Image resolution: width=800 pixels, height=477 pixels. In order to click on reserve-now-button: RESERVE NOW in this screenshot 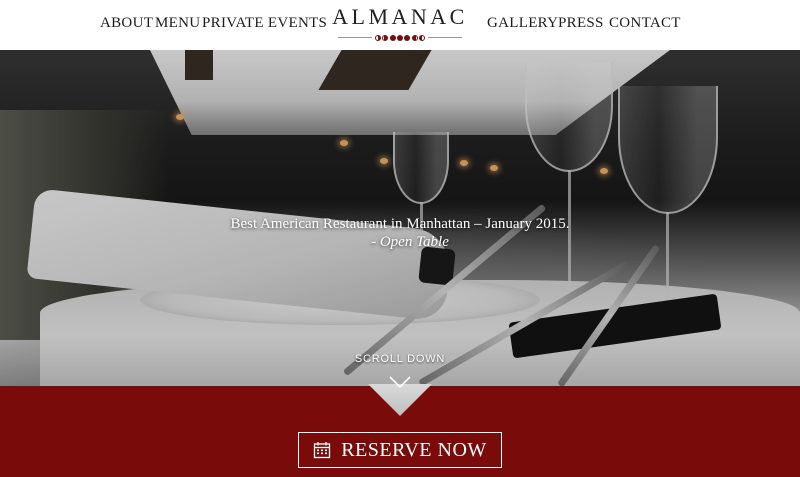, I will do `click(400, 450)`.